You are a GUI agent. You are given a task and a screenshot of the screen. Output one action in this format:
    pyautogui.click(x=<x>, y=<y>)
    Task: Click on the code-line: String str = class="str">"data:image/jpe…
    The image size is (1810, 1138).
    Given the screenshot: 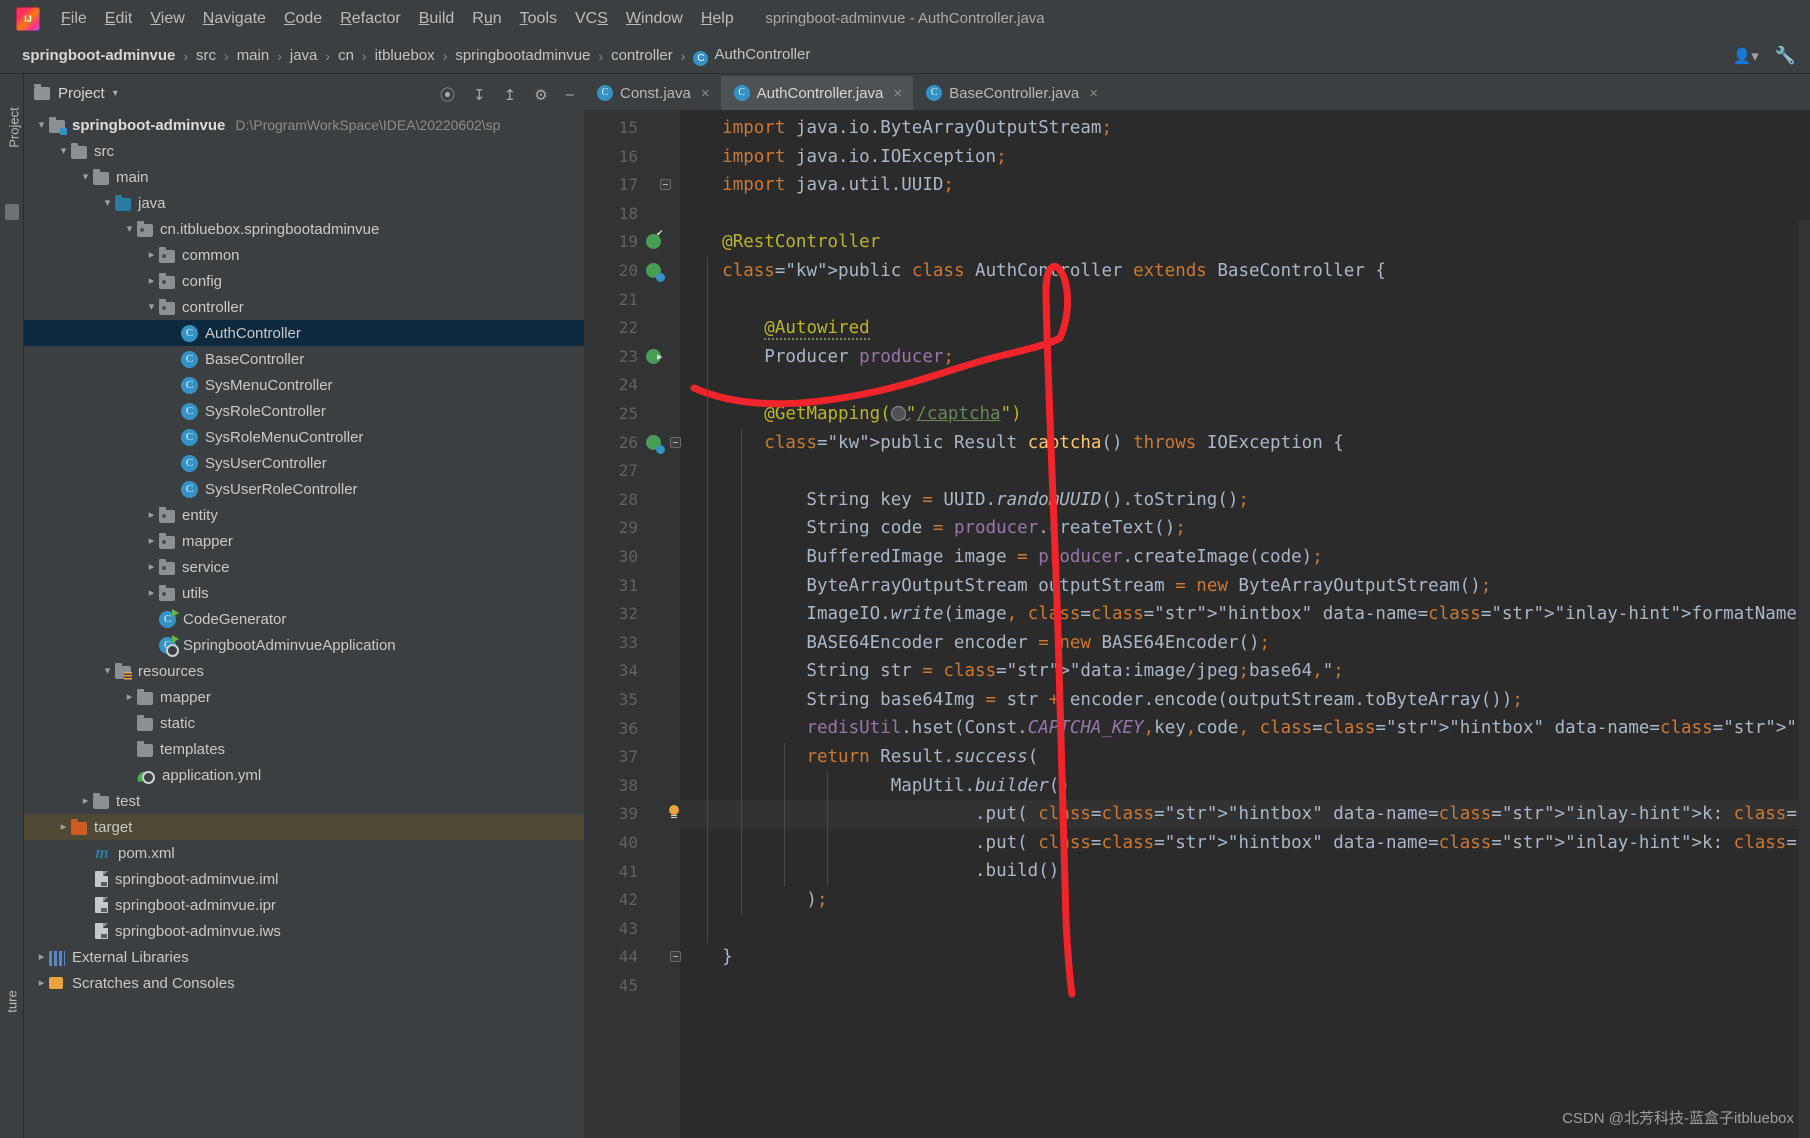 What is the action you would take?
    pyautogui.click(x=1245, y=671)
    